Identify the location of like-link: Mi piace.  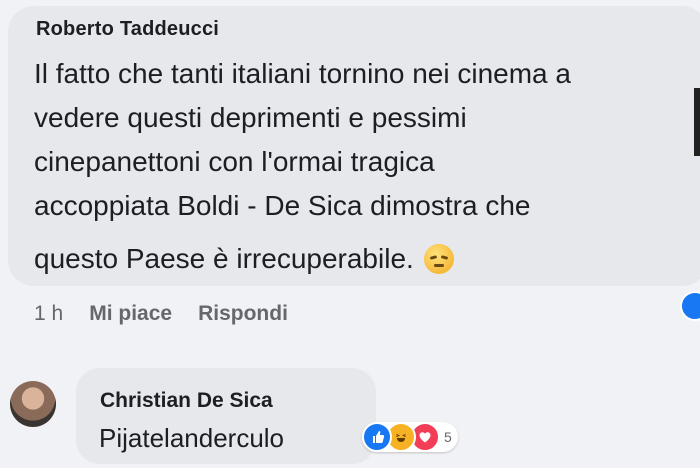
(130, 314).